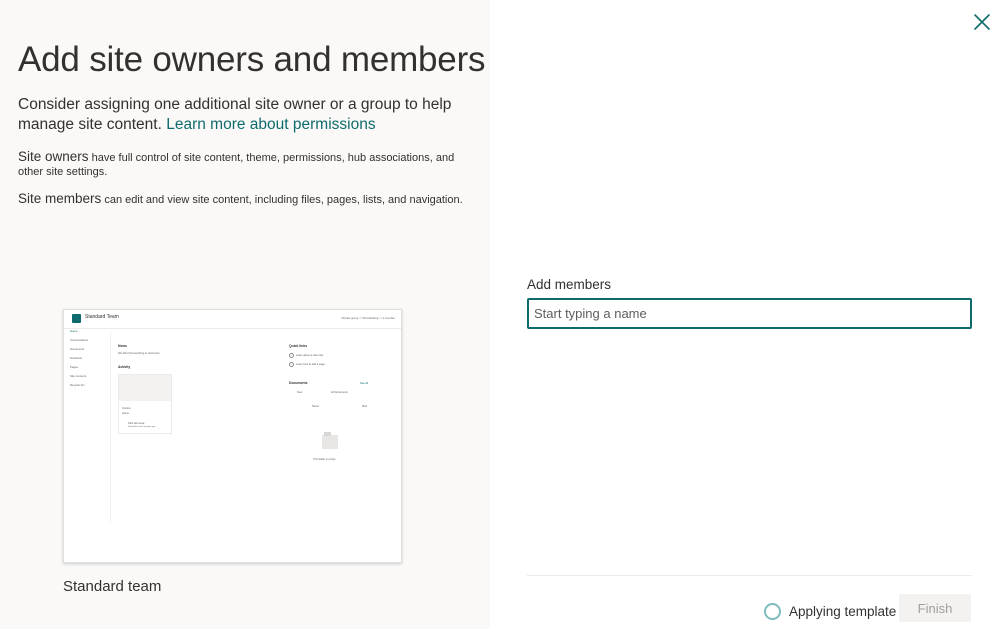 The width and height of the screenshot is (999, 629). What do you see at coordinates (310, 355) in the screenshot?
I see `preview-quick-link: Learn about a team site` at bounding box center [310, 355].